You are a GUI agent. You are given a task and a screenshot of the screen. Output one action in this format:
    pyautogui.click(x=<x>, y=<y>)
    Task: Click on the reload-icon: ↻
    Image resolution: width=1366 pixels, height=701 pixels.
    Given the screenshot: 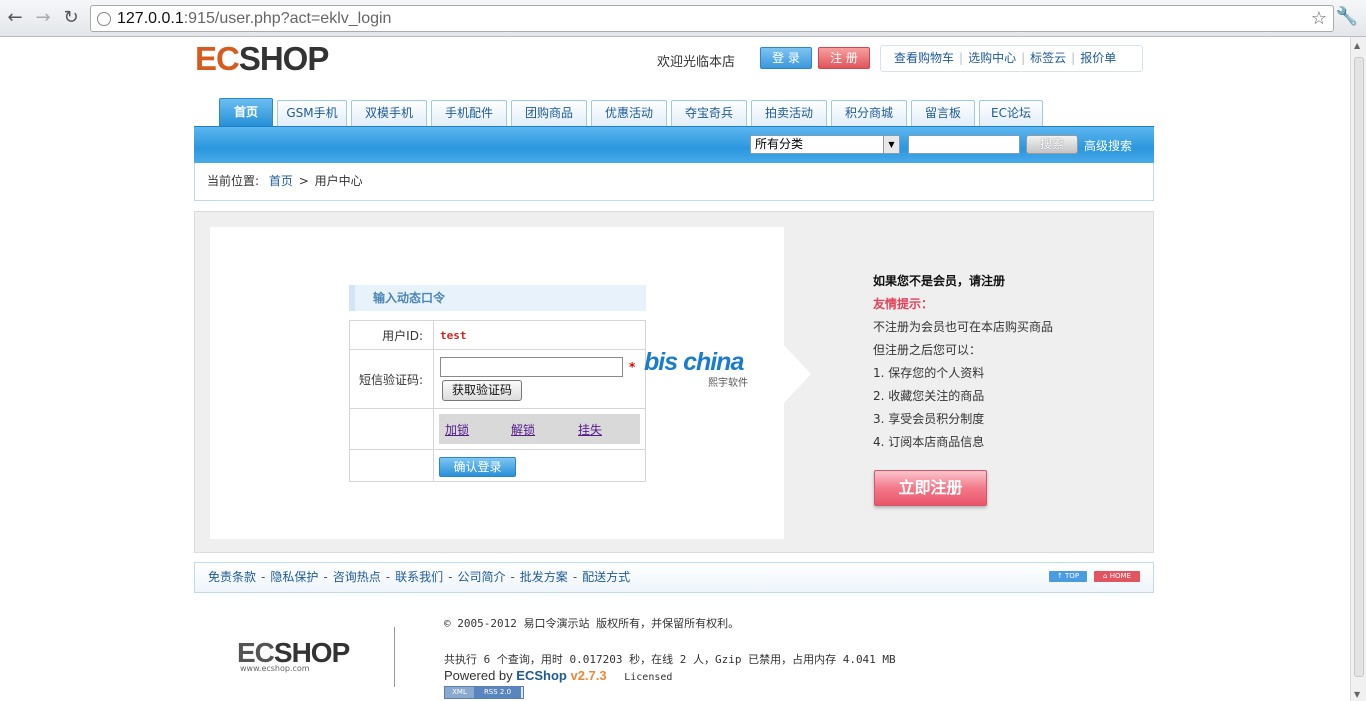 What is the action you would take?
    pyautogui.click(x=71, y=18)
    